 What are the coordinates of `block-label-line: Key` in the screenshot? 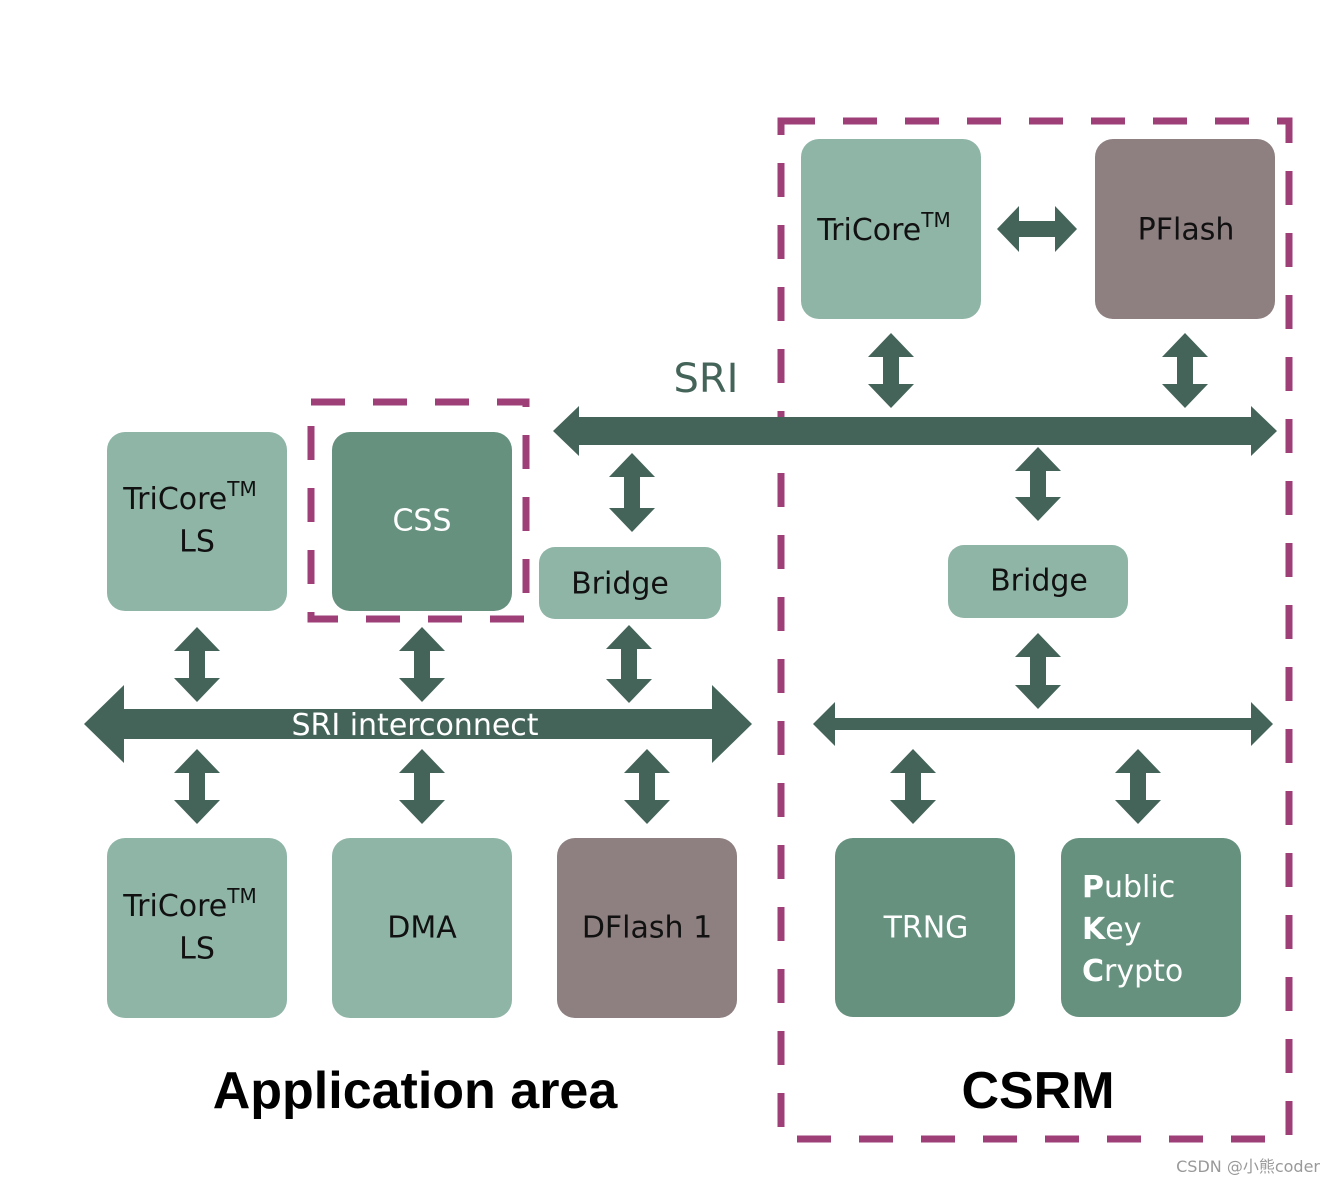 It's located at (1111, 929).